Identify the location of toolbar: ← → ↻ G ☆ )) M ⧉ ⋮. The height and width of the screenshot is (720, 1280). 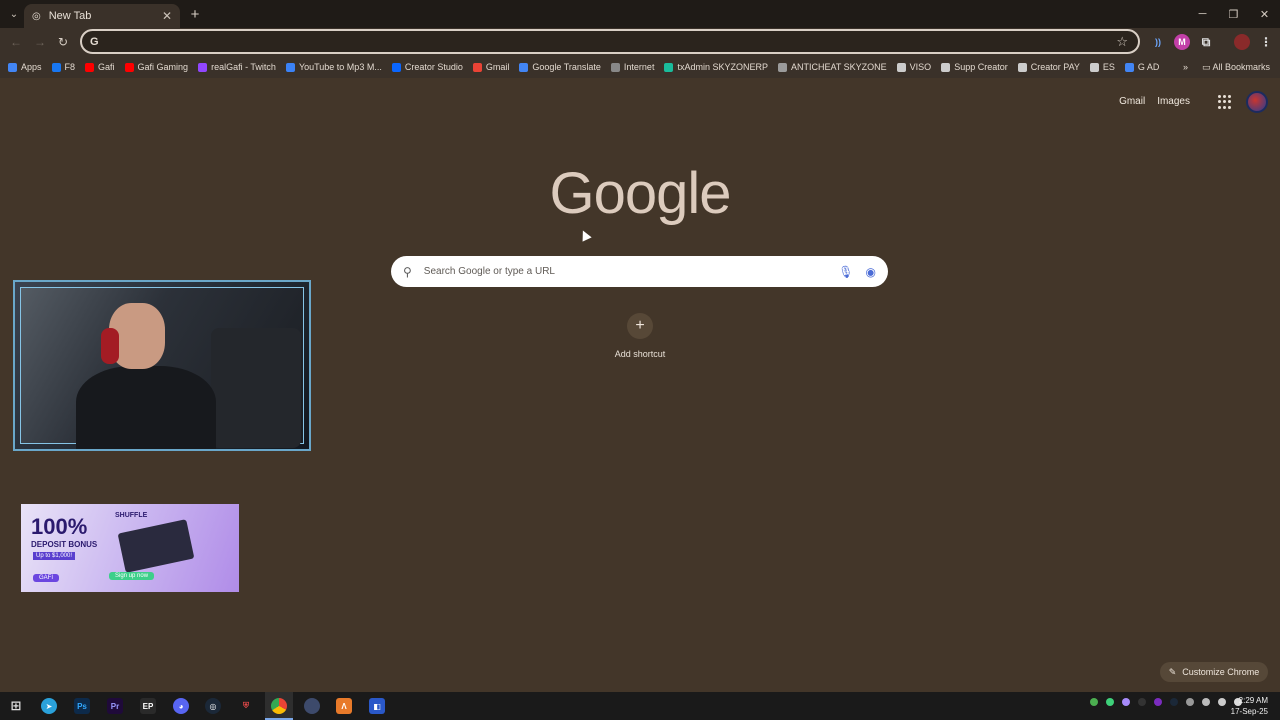
(640, 42).